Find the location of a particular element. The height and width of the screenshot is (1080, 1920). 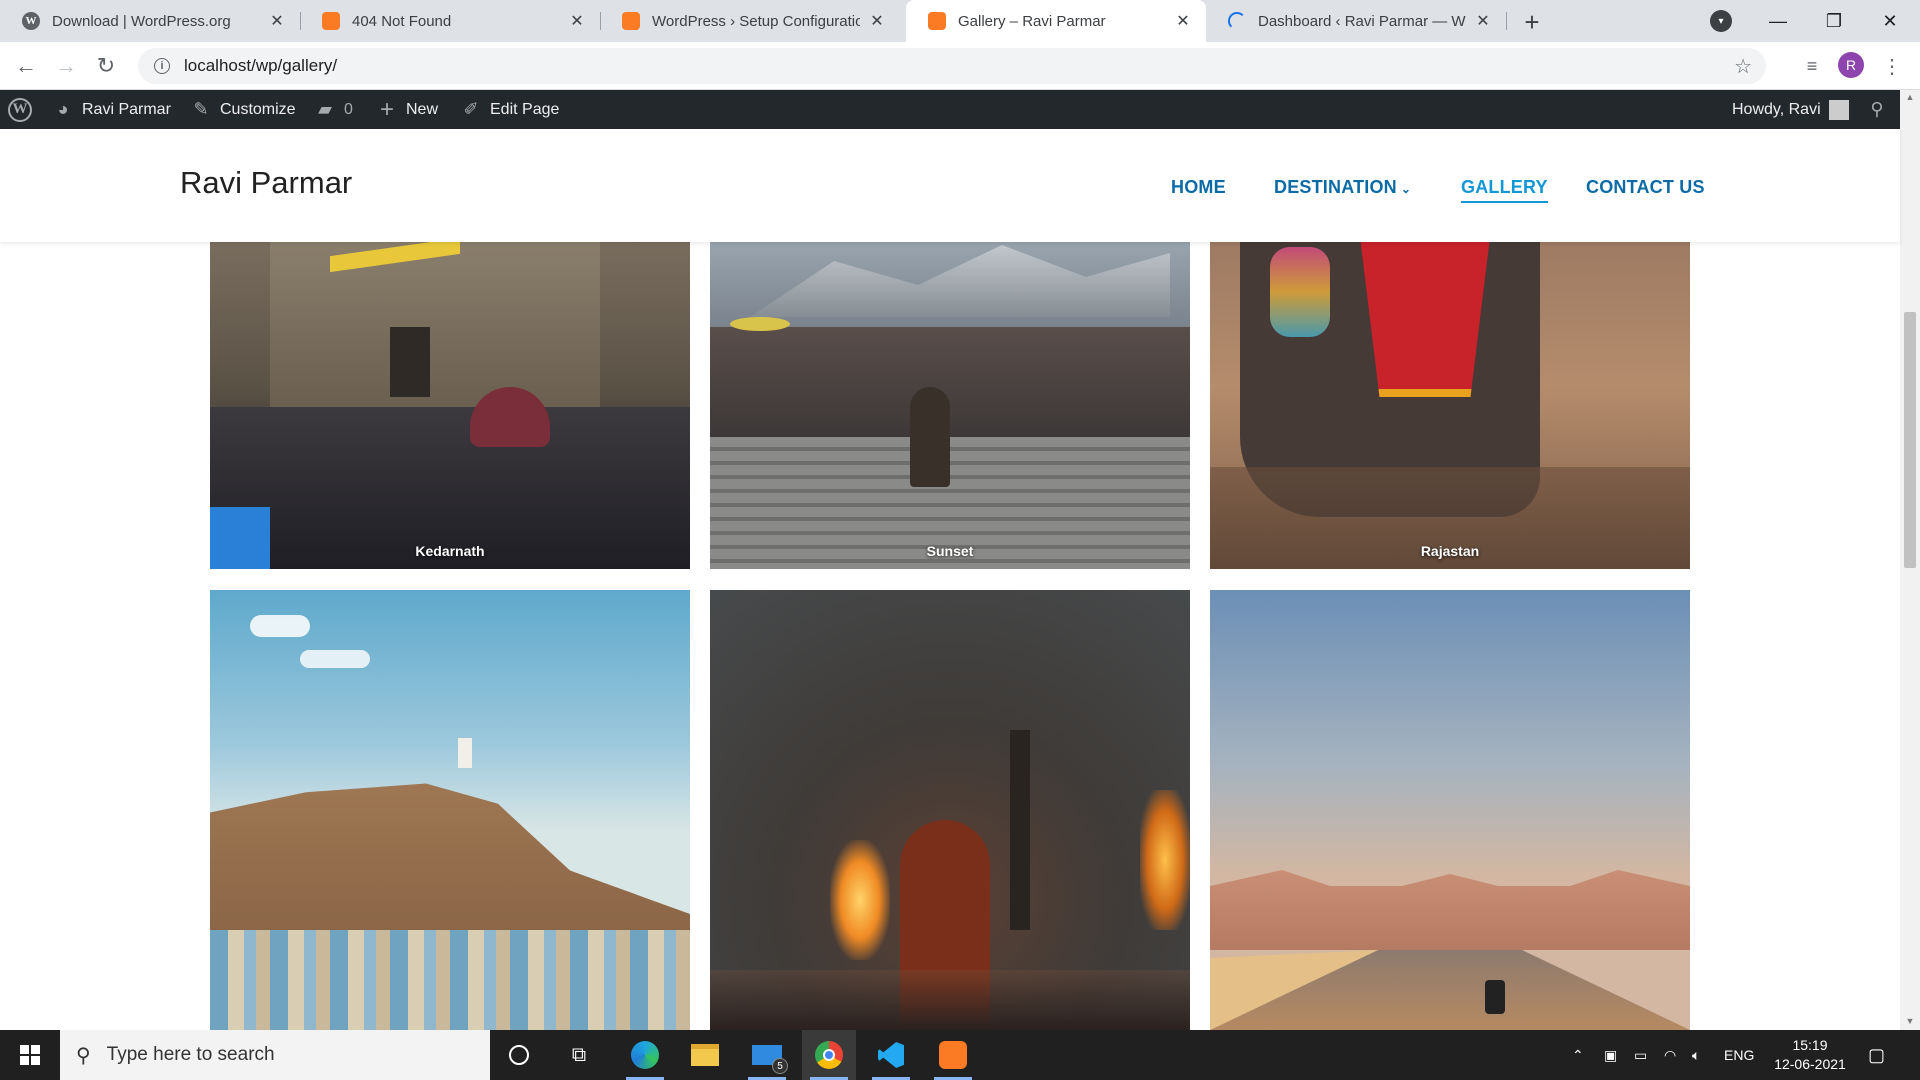

admin-my-account: Howdy, Ravi is located at coordinates (1790, 109).